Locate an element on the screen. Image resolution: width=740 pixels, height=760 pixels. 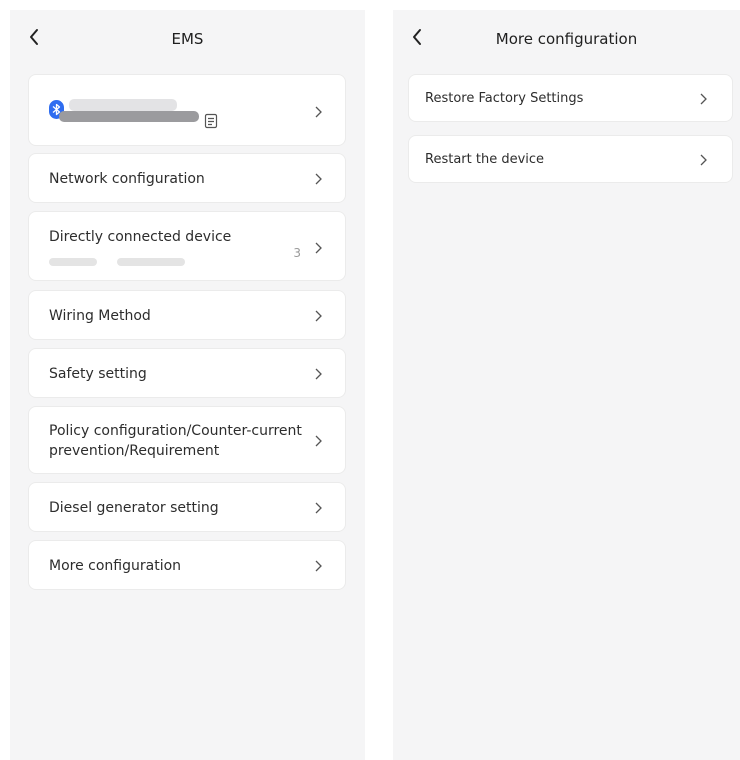
menu-restore-factory-settings: Restore Factory Settings is located at coordinates (570, 98).